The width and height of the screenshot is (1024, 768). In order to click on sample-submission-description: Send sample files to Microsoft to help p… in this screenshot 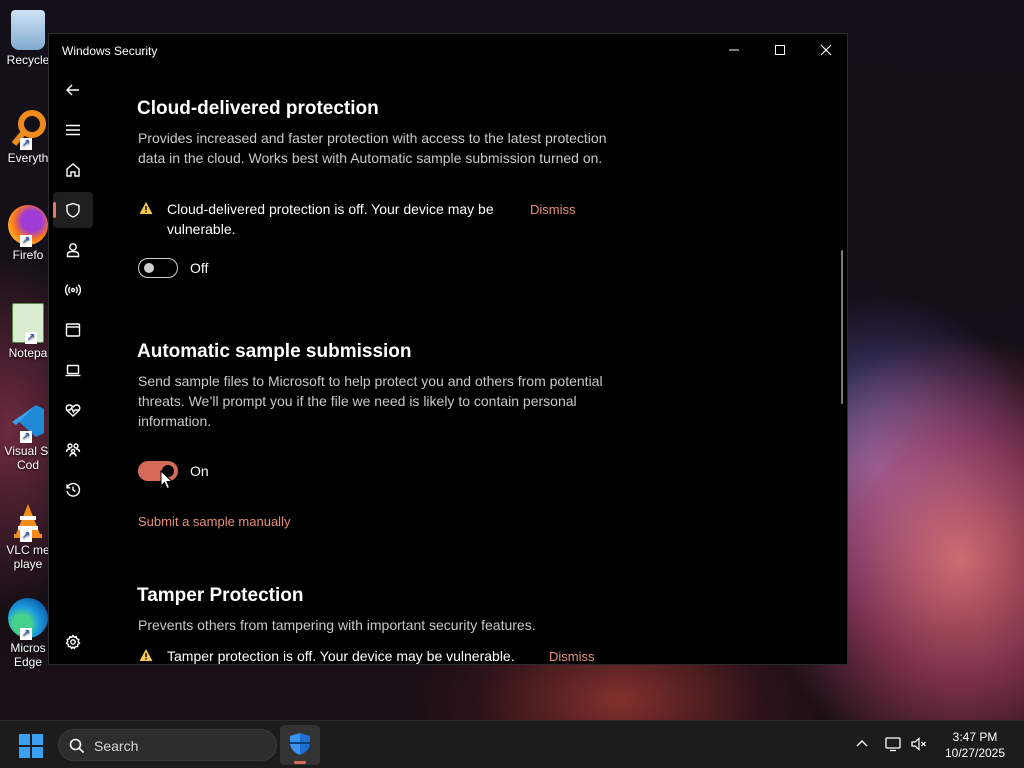, I will do `click(370, 401)`.